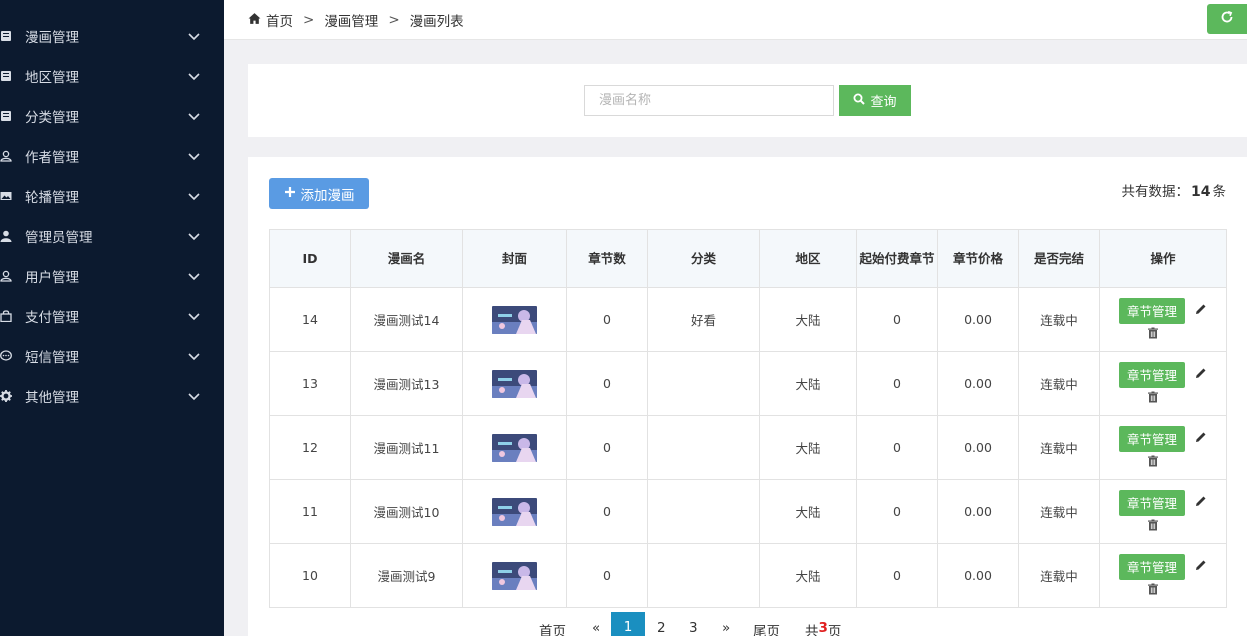  What do you see at coordinates (112, 236) in the screenshot?
I see `sidebar-item-admins: 管理员管理` at bounding box center [112, 236].